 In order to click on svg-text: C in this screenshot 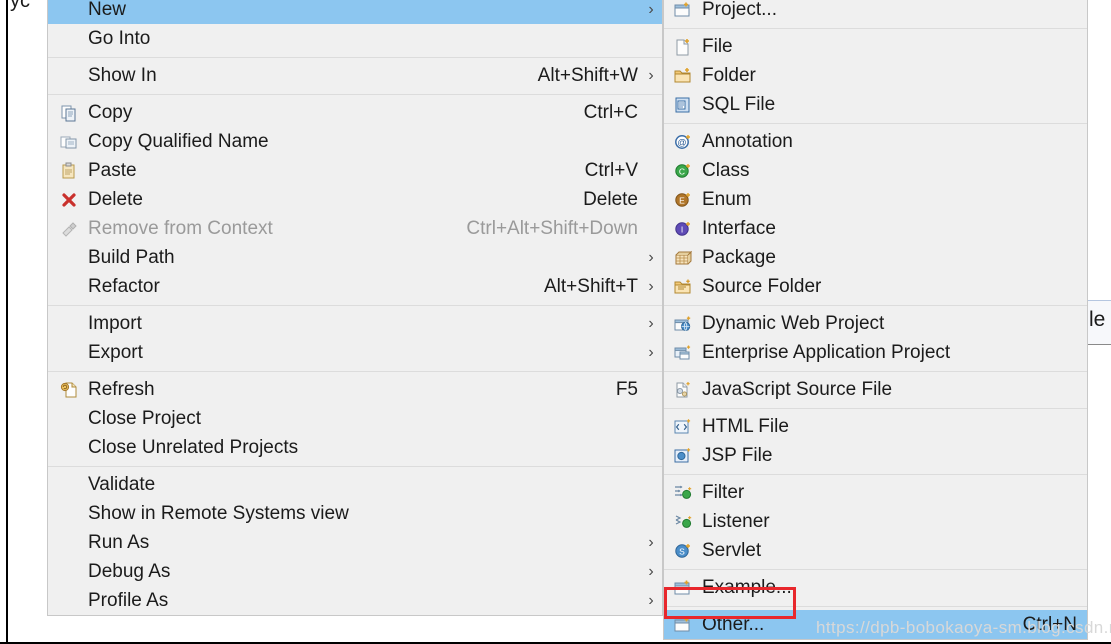, I will do `click(682, 171)`.